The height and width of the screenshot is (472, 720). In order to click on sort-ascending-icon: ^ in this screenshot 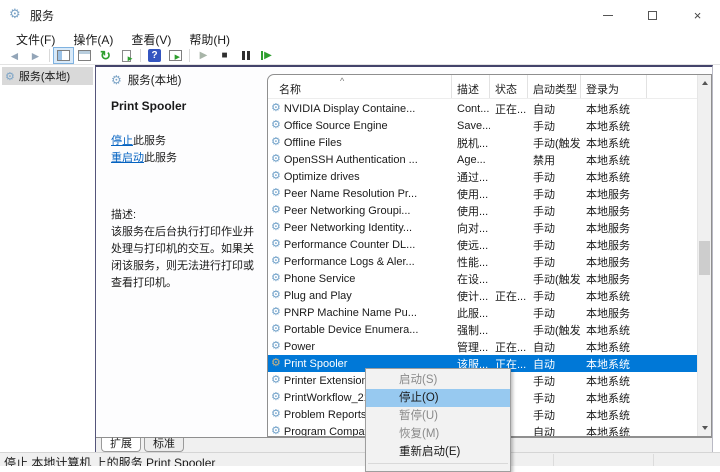, I will do `click(342, 81)`.